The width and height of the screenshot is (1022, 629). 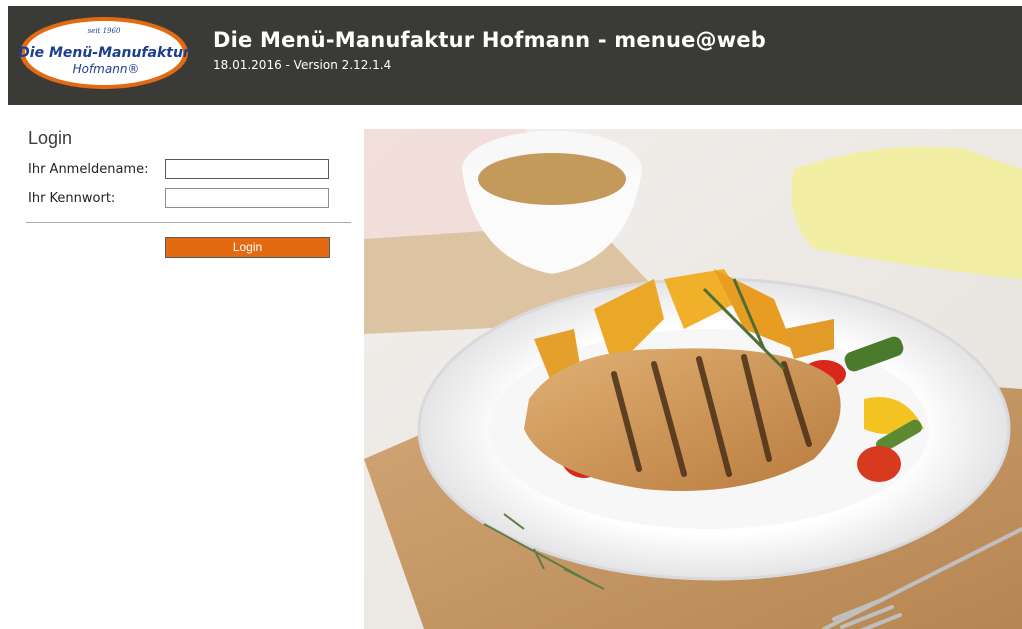 What do you see at coordinates (490, 40) in the screenshot?
I see `app-title: Die Menü-Manufaktur Hofmann - menue@web` at bounding box center [490, 40].